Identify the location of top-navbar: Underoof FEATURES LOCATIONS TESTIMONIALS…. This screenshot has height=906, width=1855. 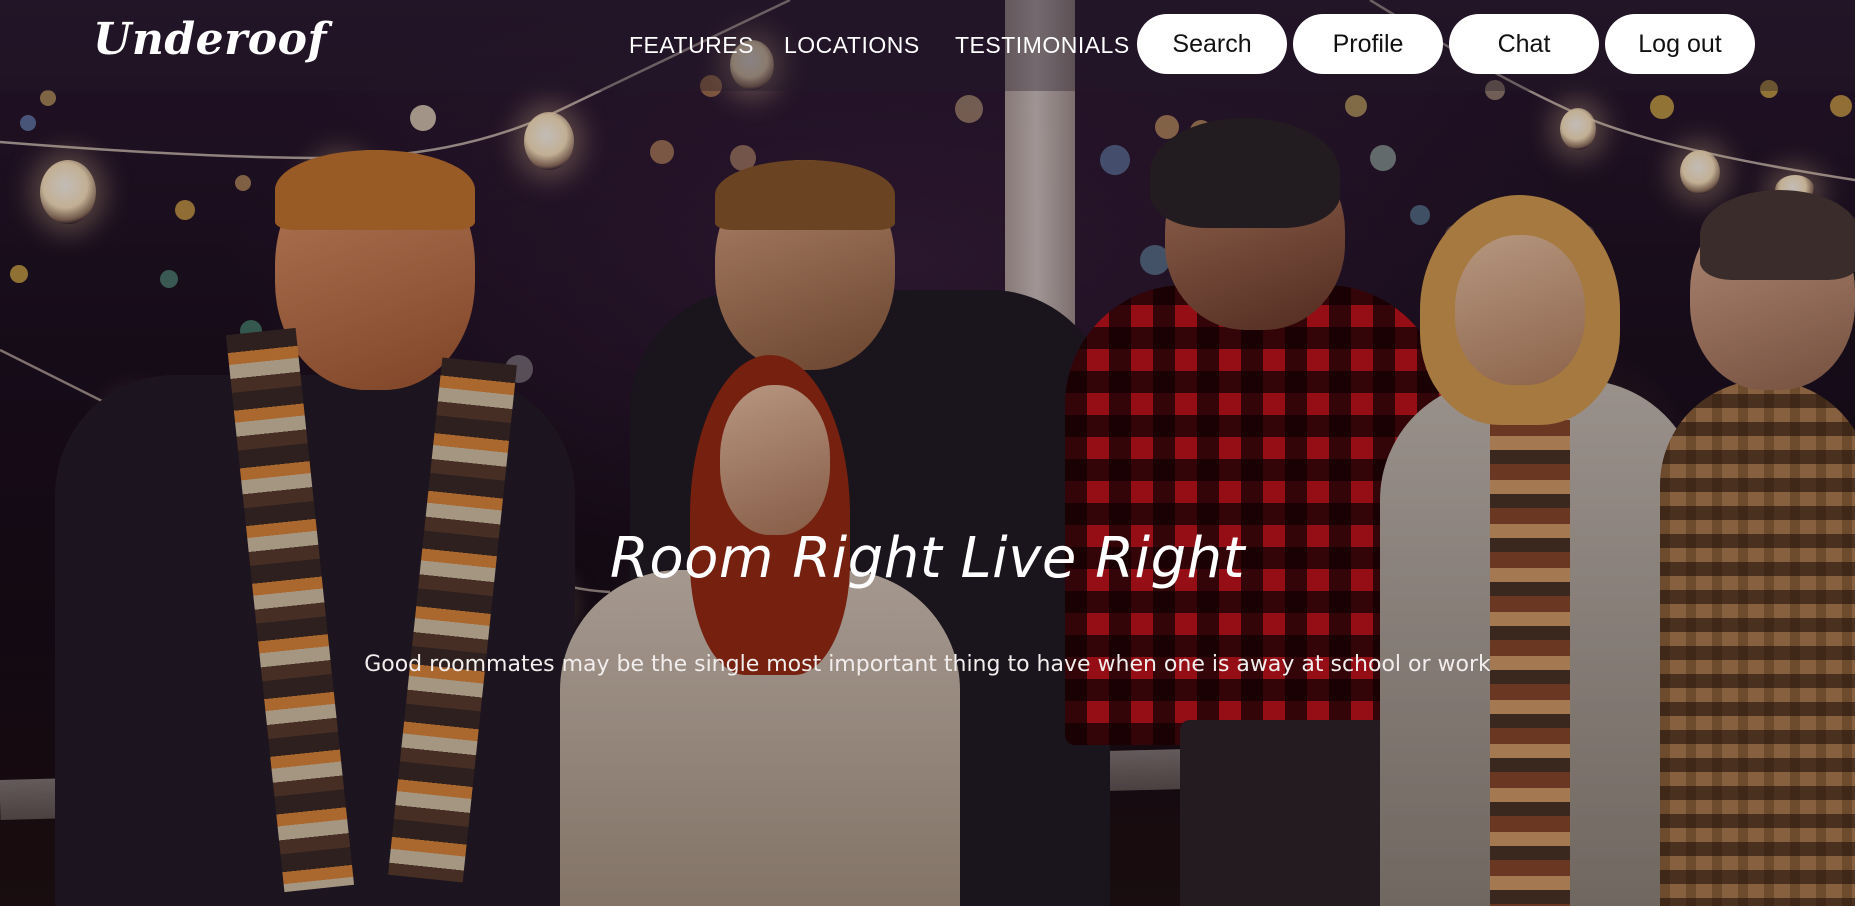
(927, 45).